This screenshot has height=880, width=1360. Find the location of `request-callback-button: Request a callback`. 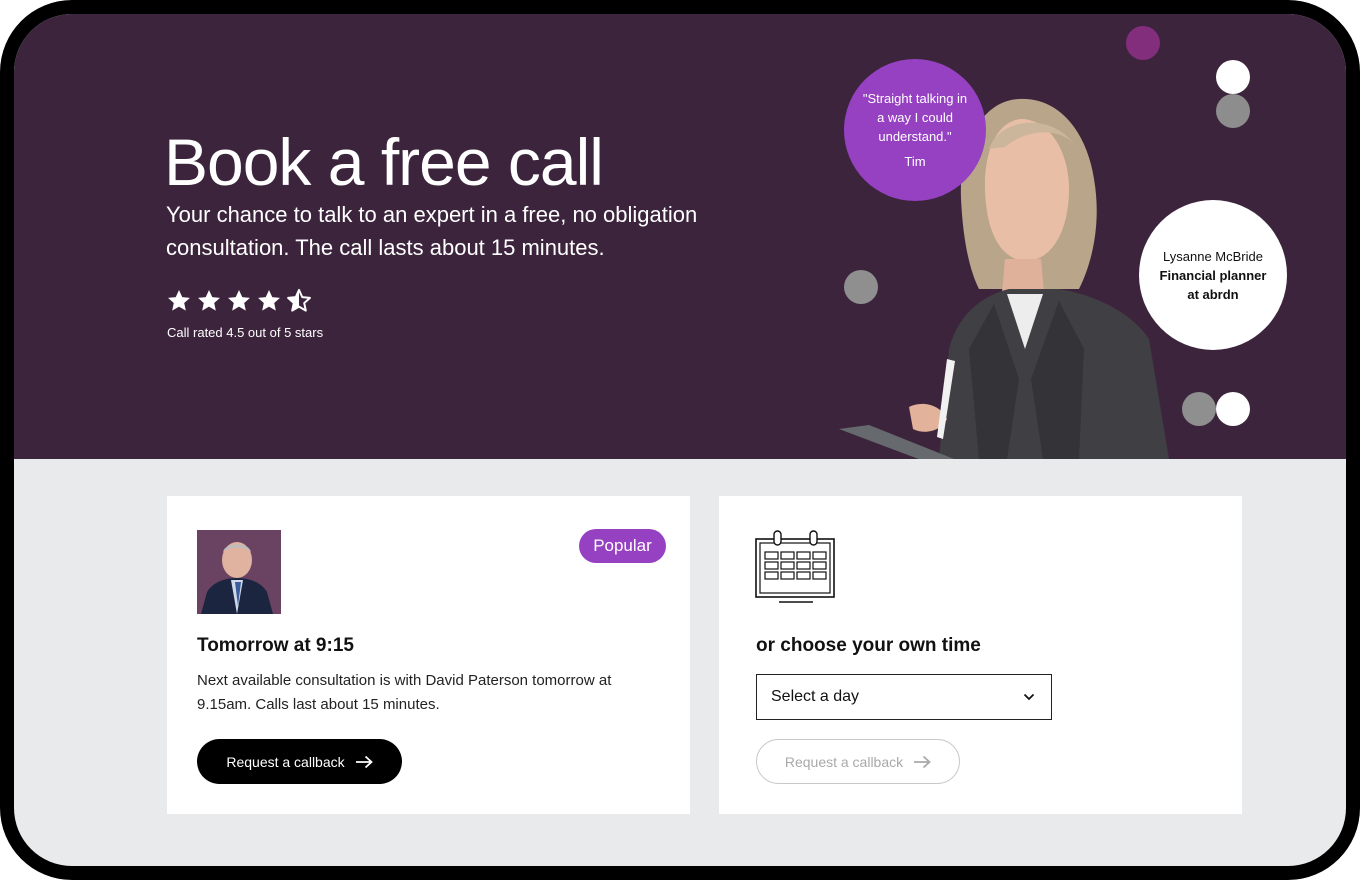

request-callback-button: Request a callback is located at coordinates (299, 761).